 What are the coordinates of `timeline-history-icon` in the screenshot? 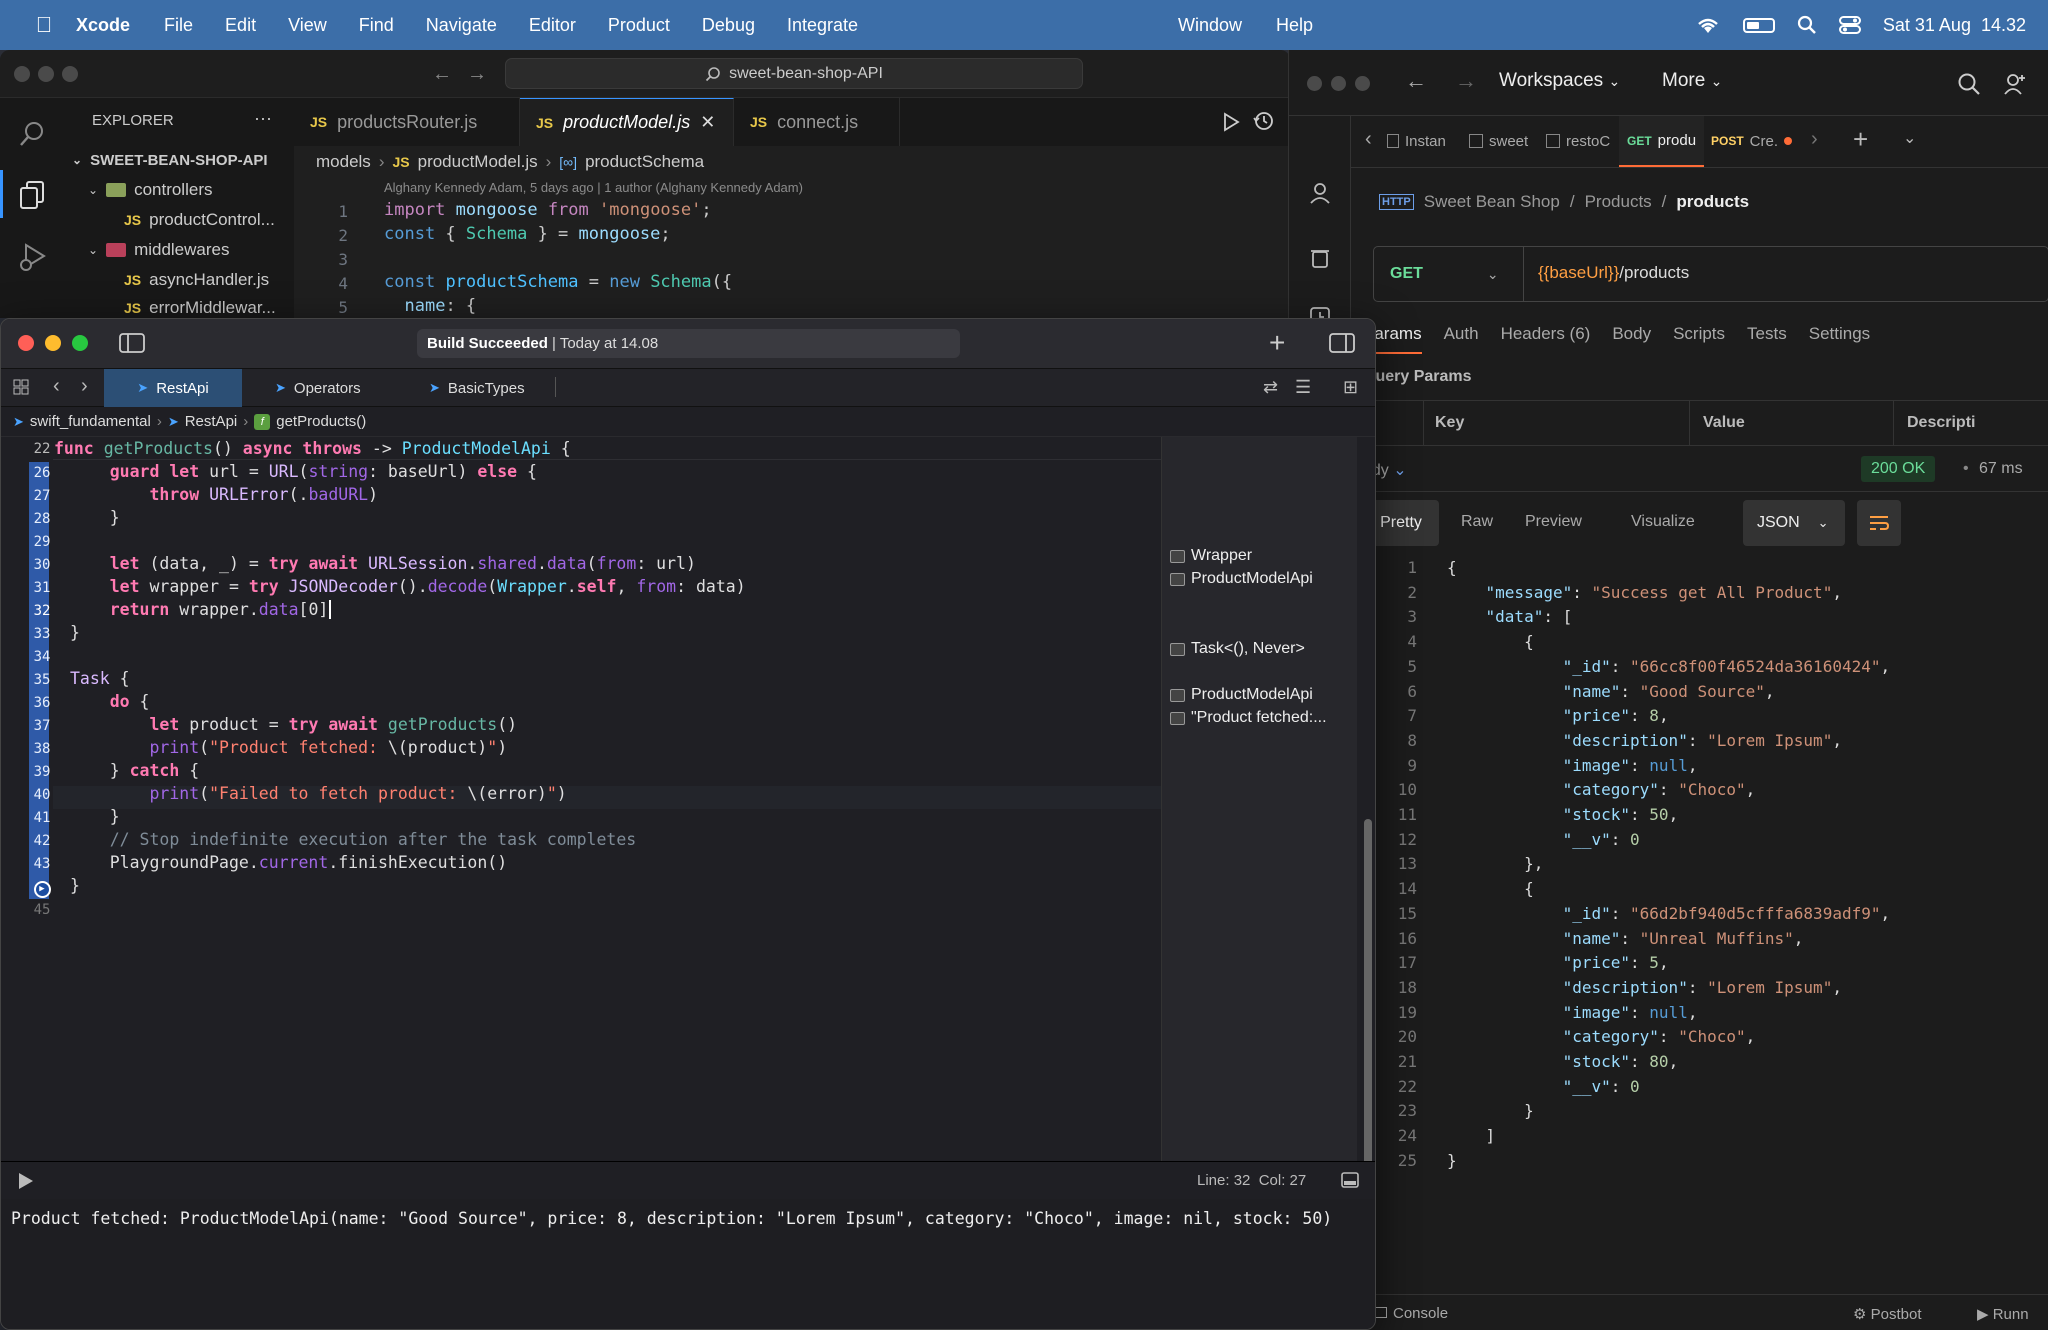 It's located at (1263, 121).